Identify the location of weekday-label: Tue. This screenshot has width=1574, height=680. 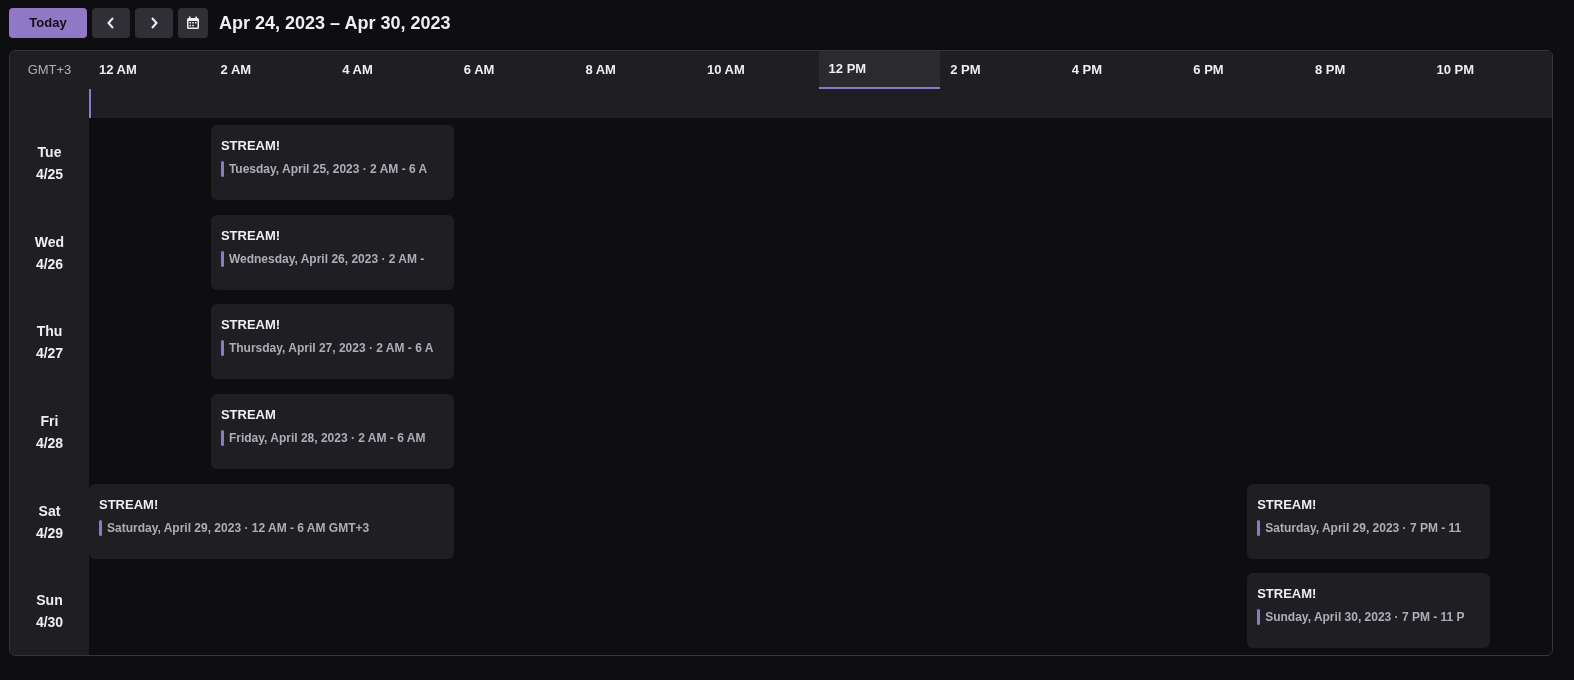
(49, 151).